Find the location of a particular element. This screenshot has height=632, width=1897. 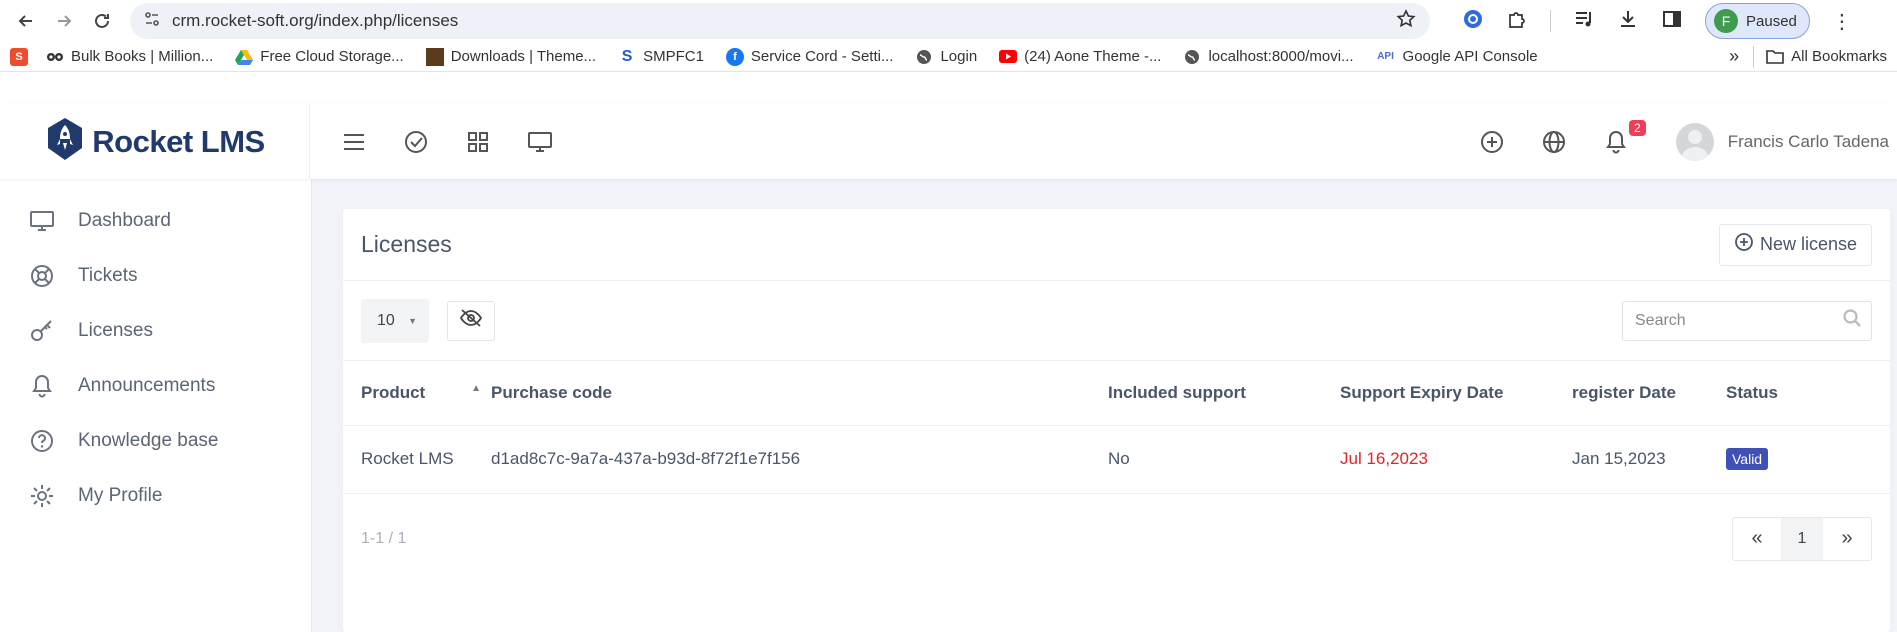

sidebar-item-label: My Profile is located at coordinates (120, 495).